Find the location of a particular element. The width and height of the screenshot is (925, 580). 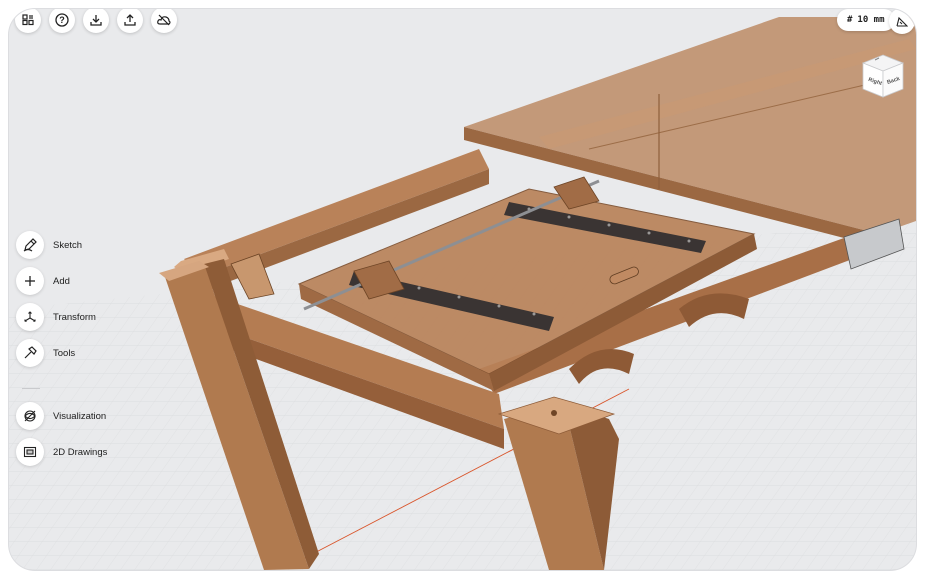

tool-transform: Transform is located at coordinates (56, 317).